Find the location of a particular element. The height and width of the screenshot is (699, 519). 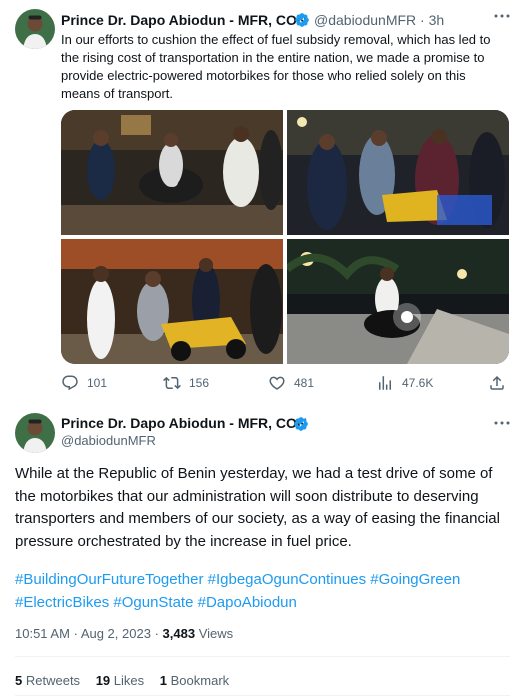

like-button: 481 is located at coordinates (291, 383).